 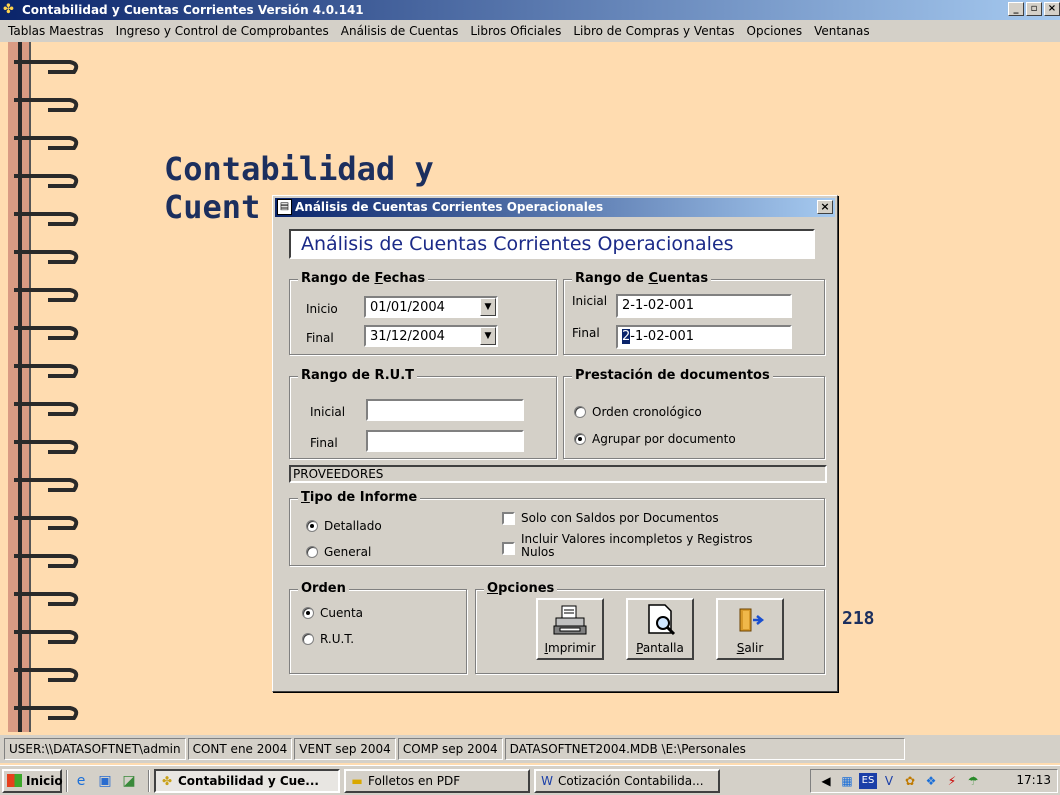 What do you see at coordinates (750, 648) in the screenshot?
I see `salir-label: Salir` at bounding box center [750, 648].